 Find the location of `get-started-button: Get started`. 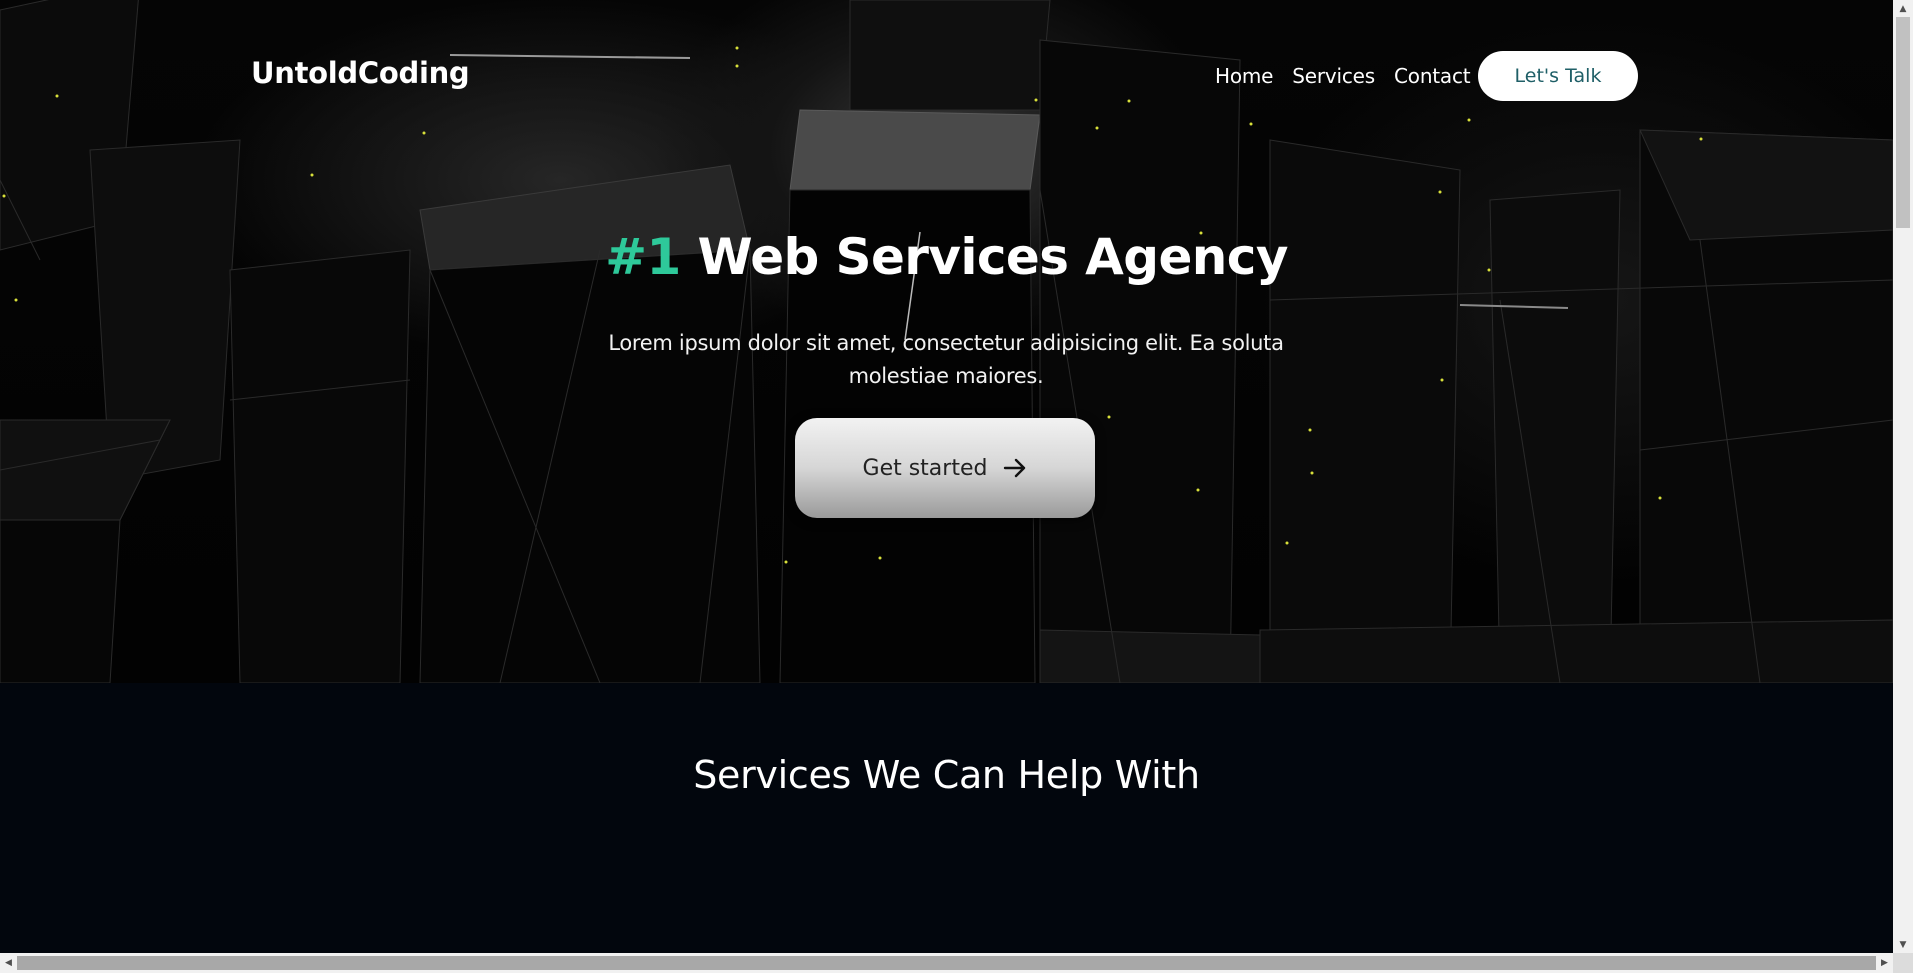

get-started-button: Get started is located at coordinates (945, 468).